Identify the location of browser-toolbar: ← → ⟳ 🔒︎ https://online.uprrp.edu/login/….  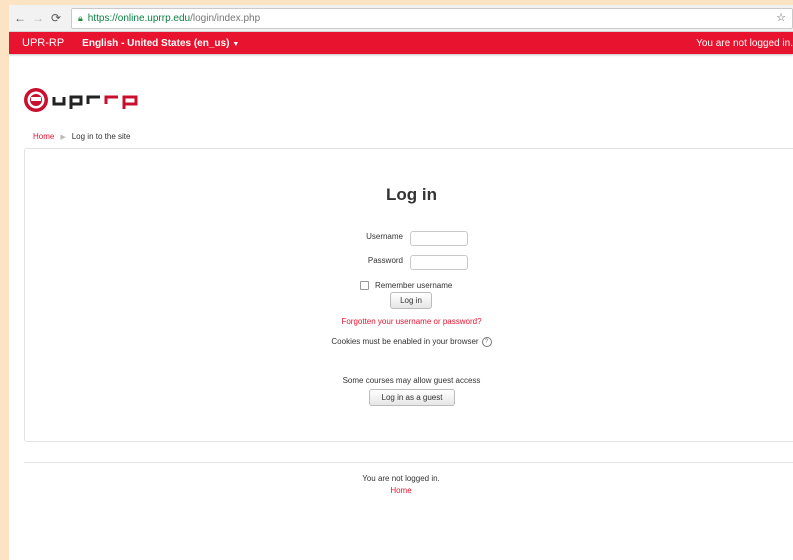
(401, 18).